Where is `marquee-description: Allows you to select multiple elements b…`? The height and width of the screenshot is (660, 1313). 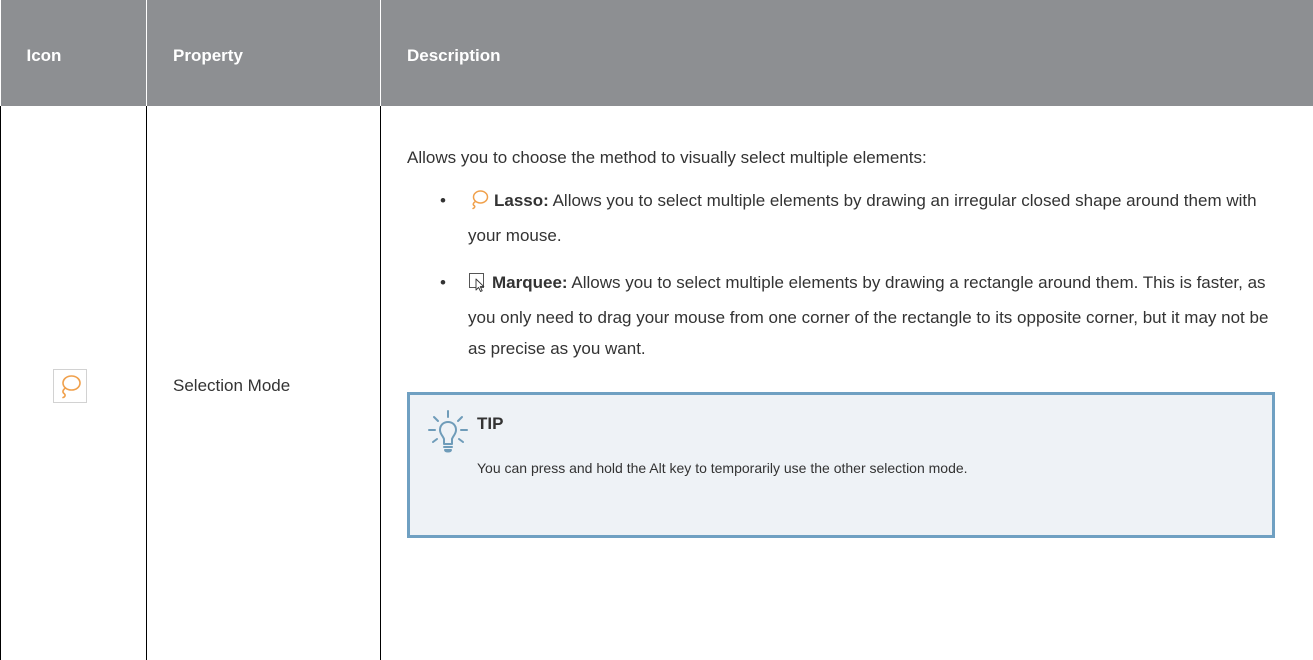
marquee-description: Allows you to select multiple elements b… is located at coordinates (868, 315).